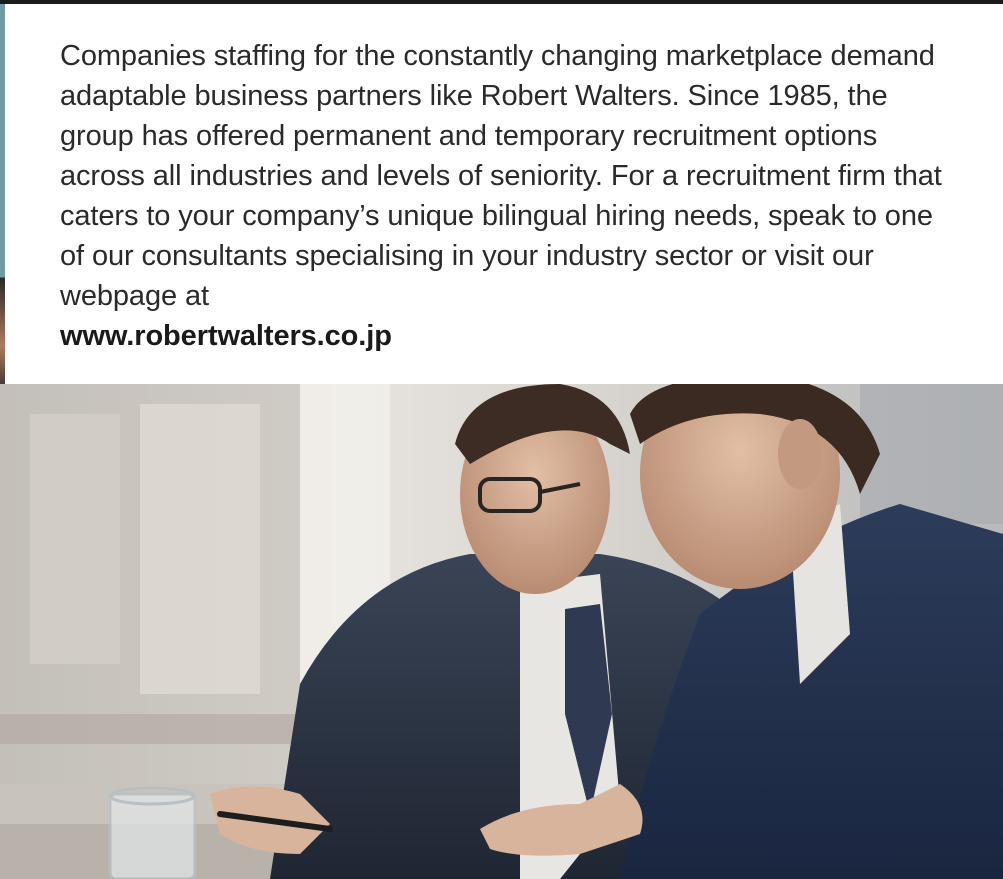 The width and height of the screenshot is (1003, 879). I want to click on top-border-bar, so click(501, 2).